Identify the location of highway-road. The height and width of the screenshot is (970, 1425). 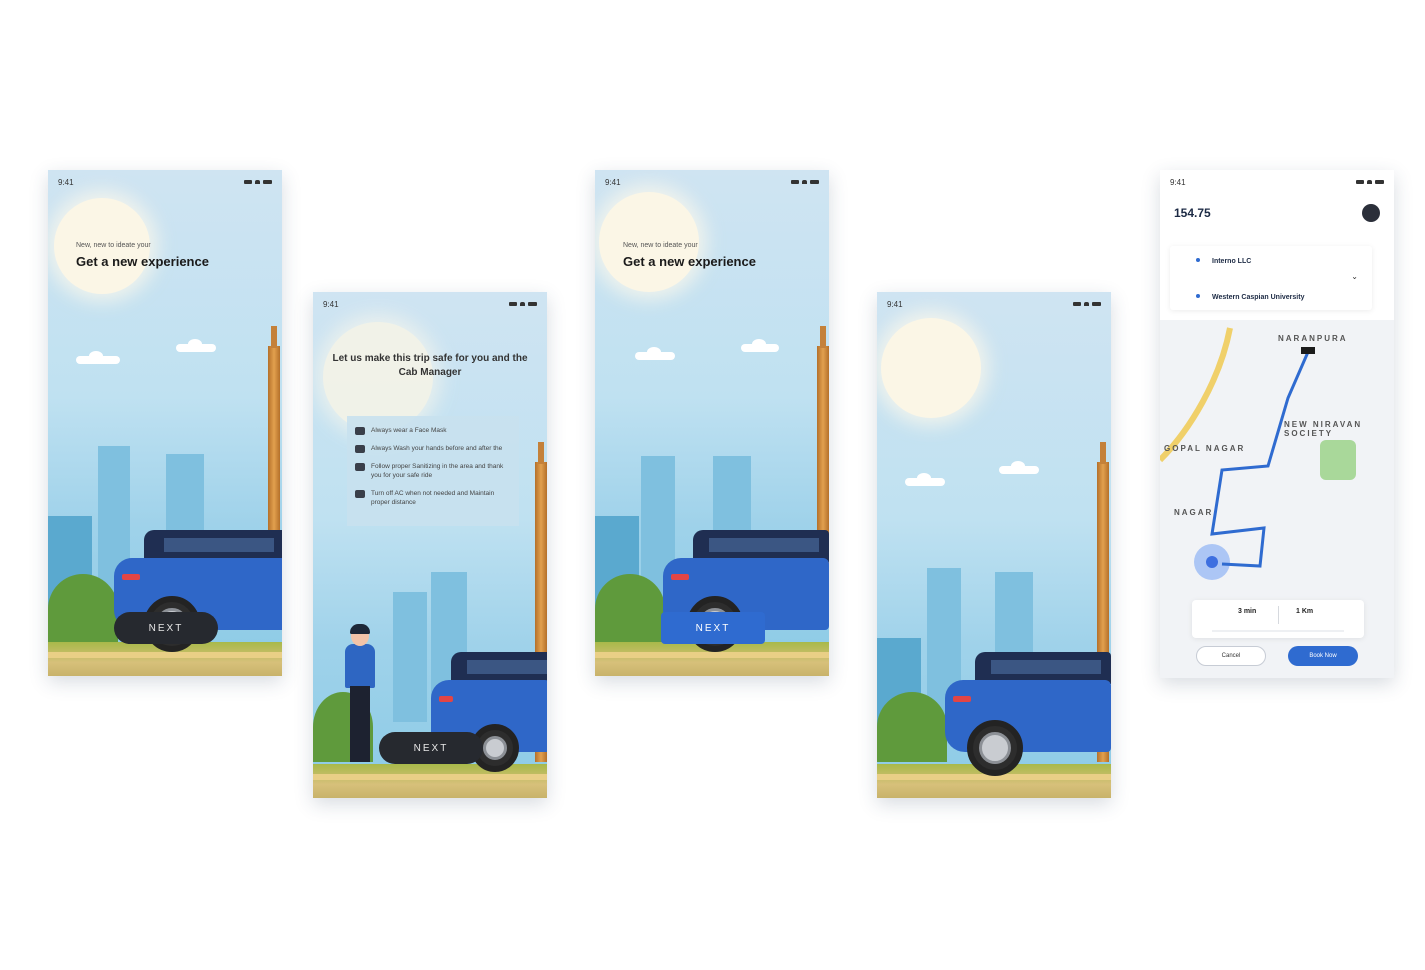
(1196, 395).